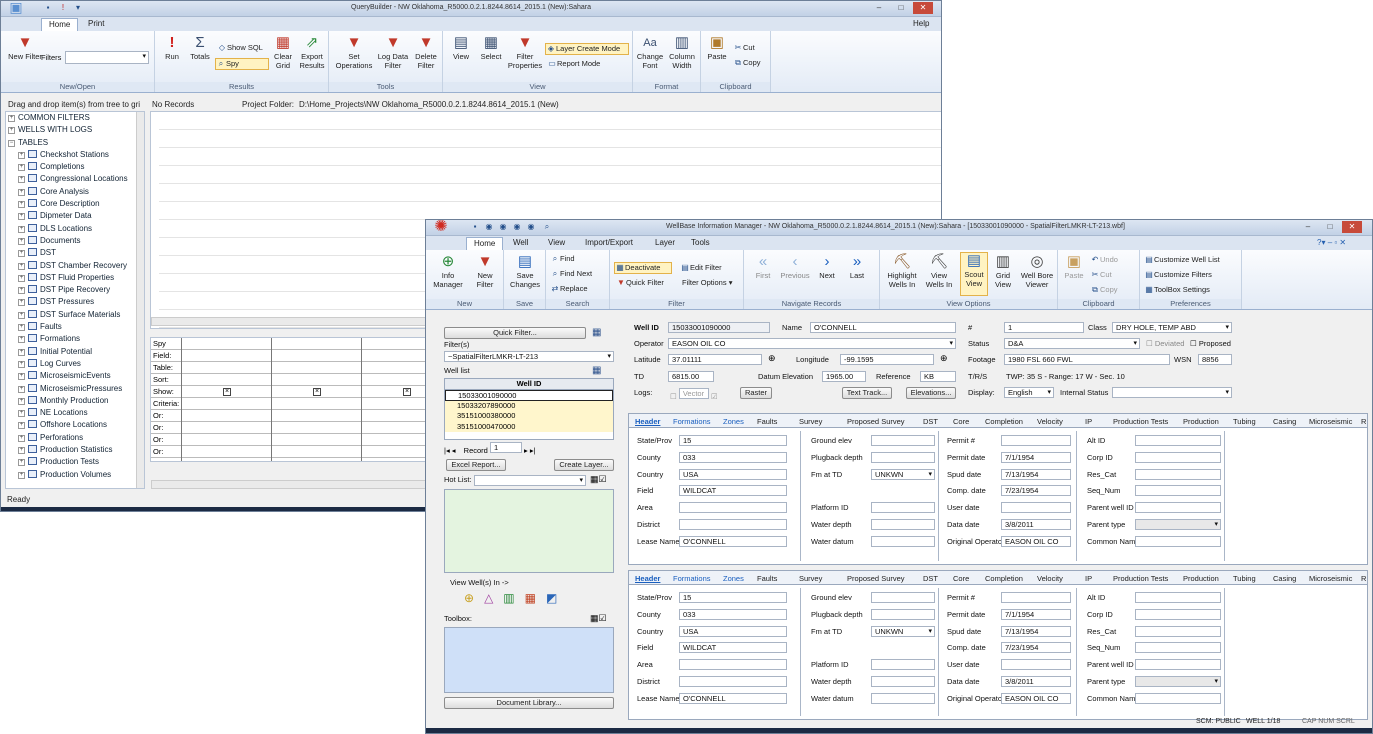  What do you see at coordinates (1352, 227) in the screenshot?
I see `close-icon: ✕` at bounding box center [1352, 227].